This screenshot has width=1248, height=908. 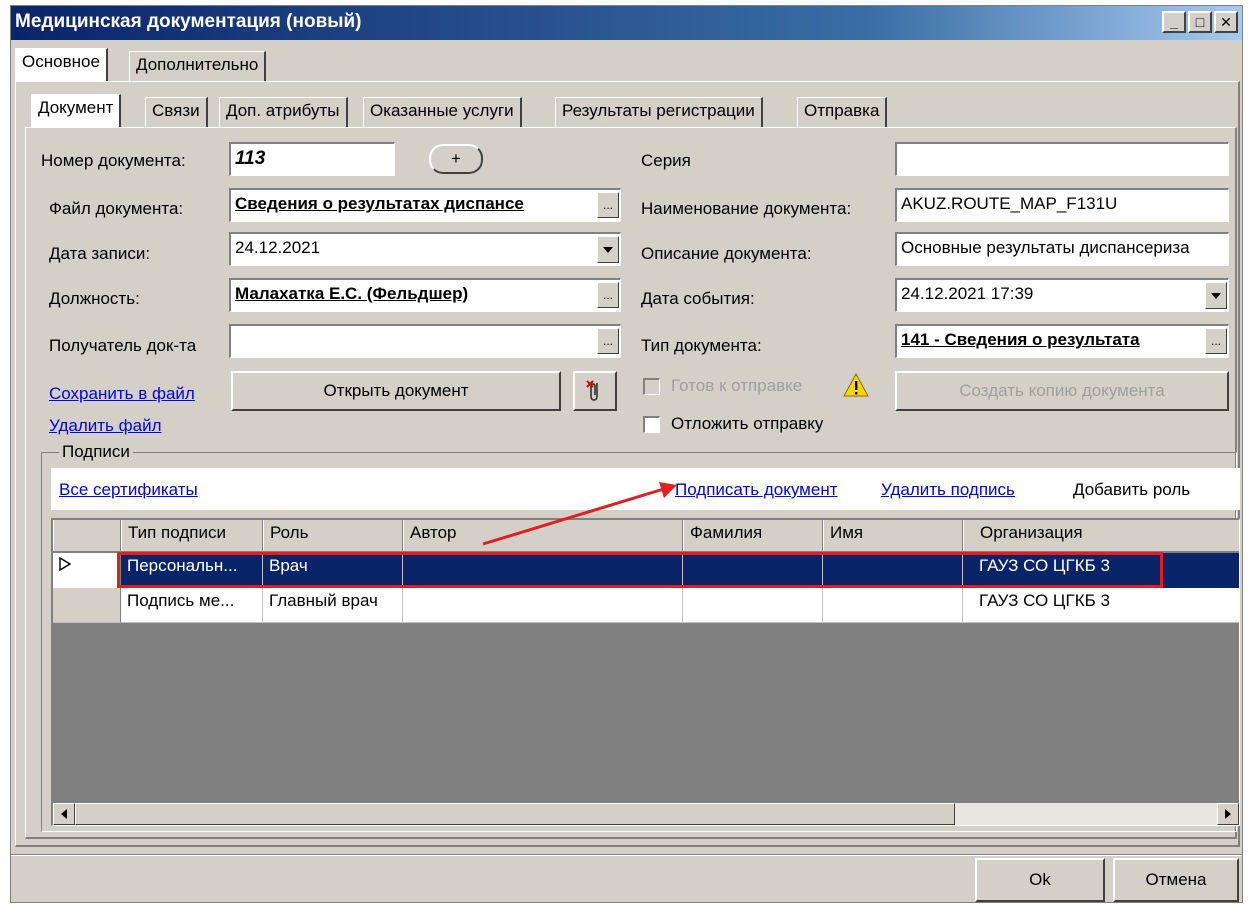 What do you see at coordinates (333, 535) in the screenshot?
I see `column-header: Роль` at bounding box center [333, 535].